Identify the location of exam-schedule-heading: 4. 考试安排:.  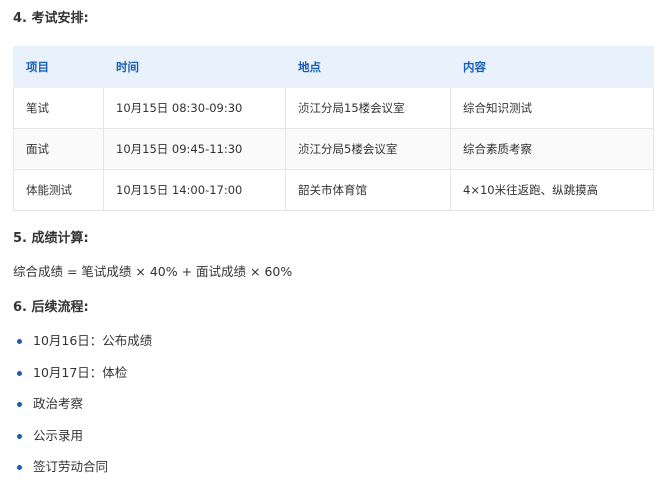
(51, 18).